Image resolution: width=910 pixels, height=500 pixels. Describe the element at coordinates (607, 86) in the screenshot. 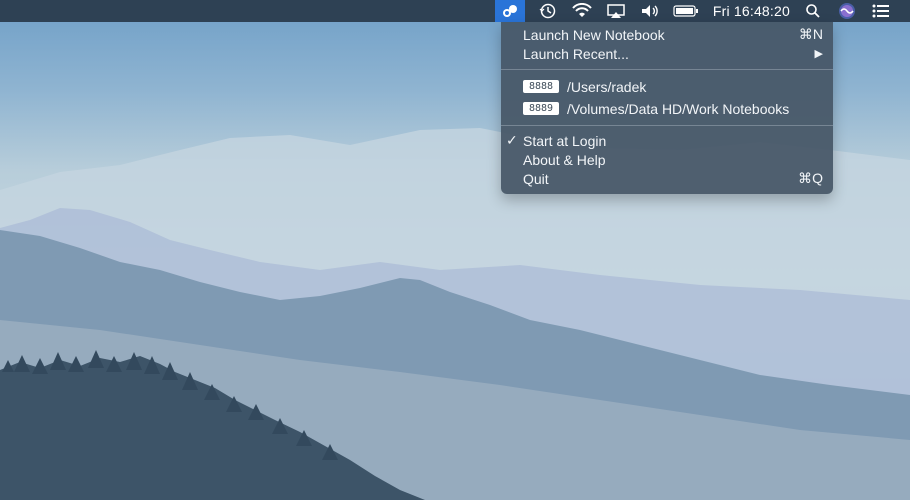

I see `server-path: /Users/radek` at that location.